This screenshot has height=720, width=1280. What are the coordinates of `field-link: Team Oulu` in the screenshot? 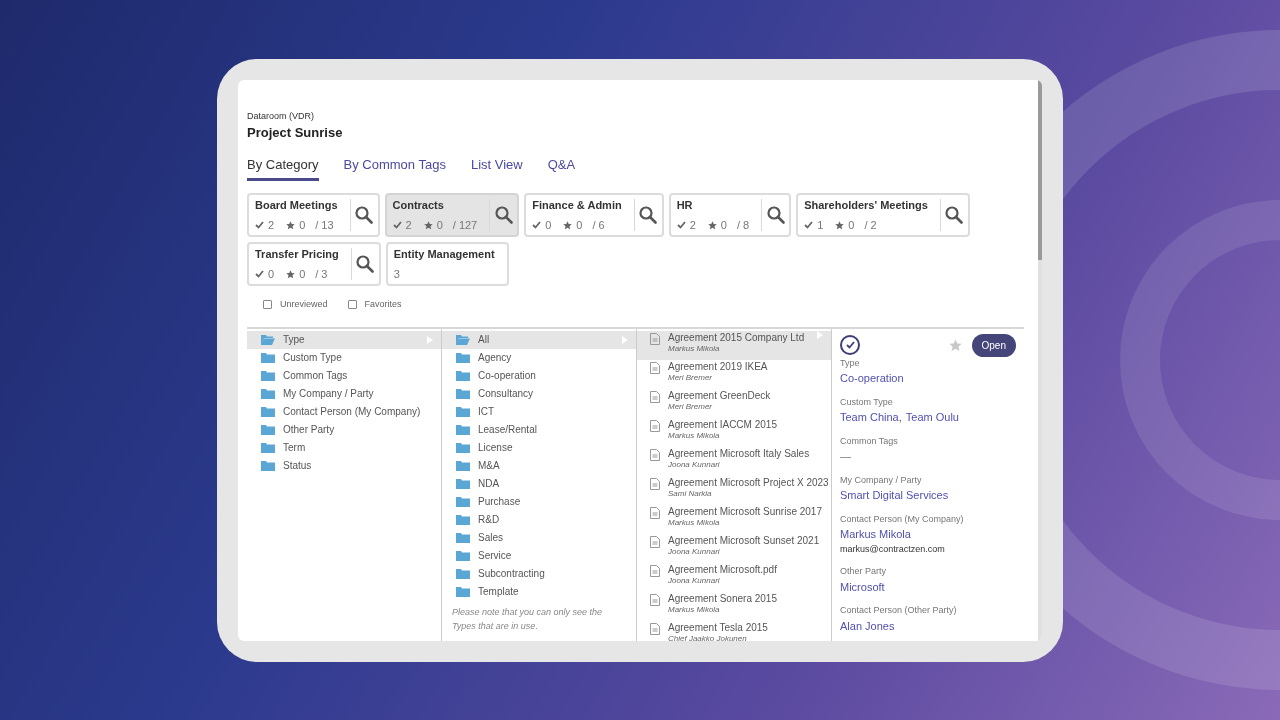 It's located at (932, 417).